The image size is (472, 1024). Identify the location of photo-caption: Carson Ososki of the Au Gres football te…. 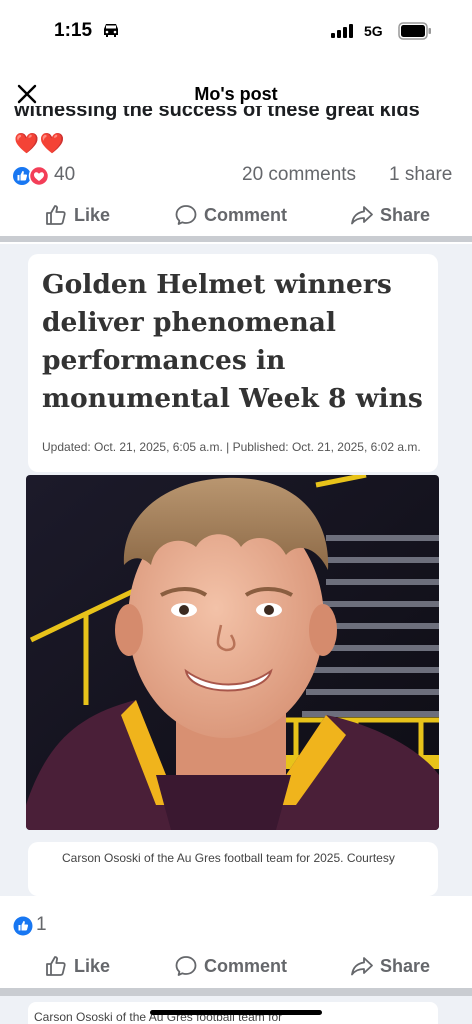
(228, 858).